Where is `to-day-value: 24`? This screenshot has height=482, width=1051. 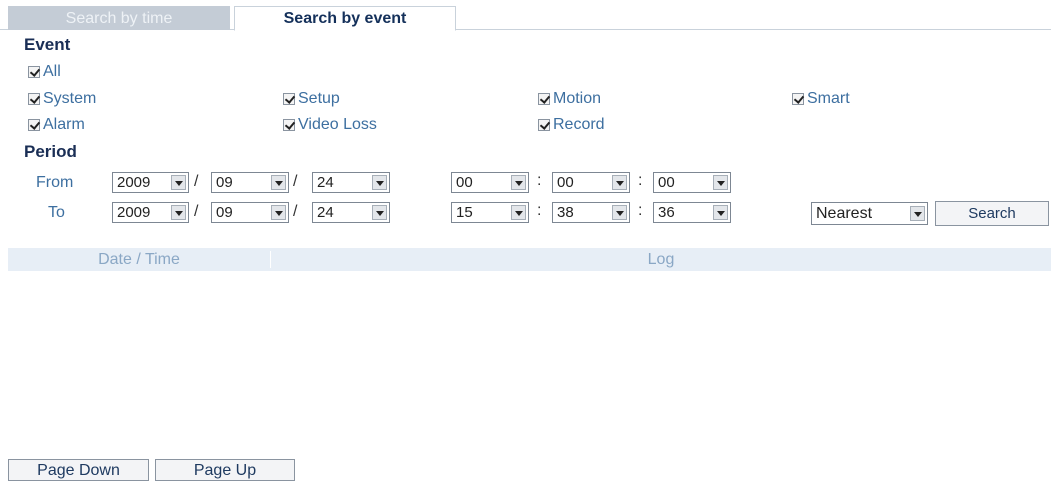
to-day-value: 24 is located at coordinates (325, 212).